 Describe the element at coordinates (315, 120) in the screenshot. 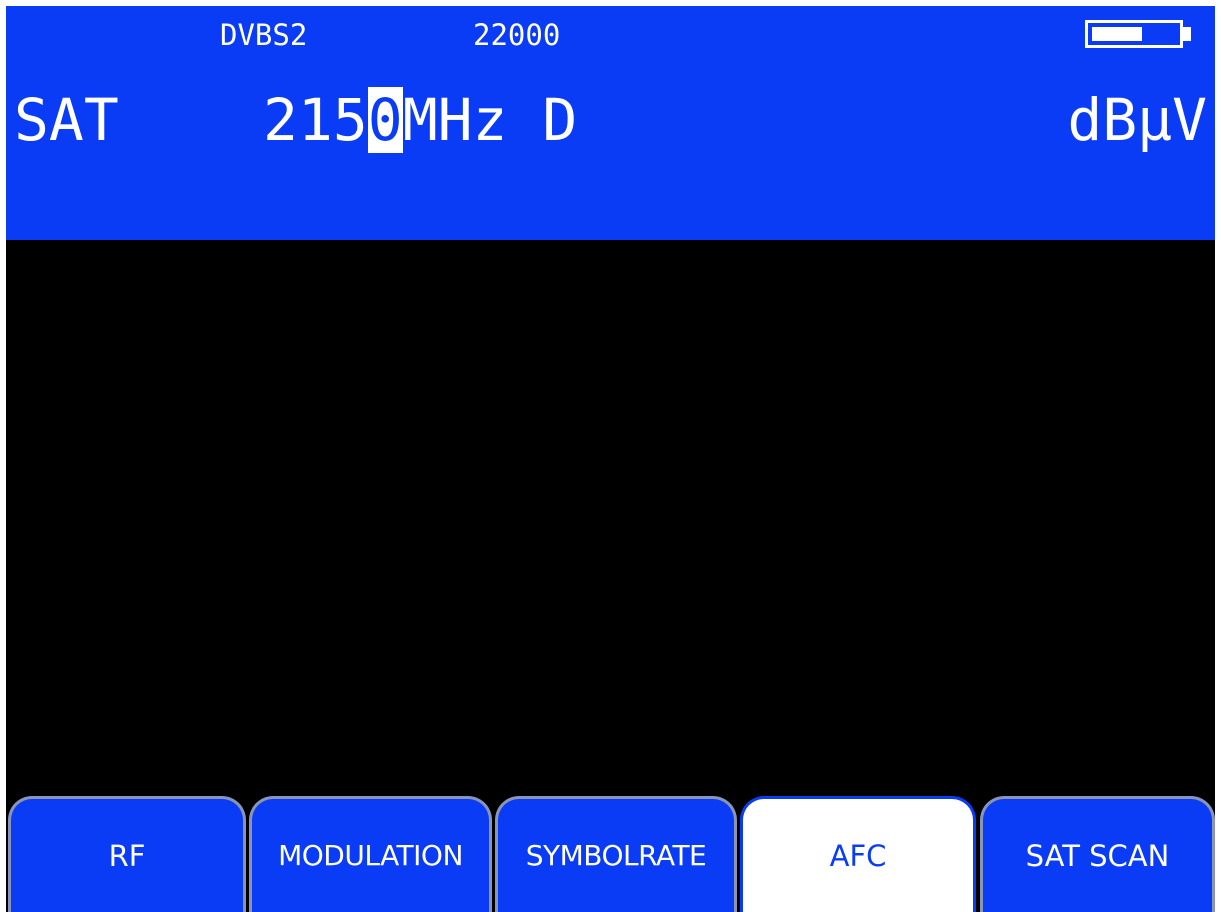

I see `frequency-prefix: 215` at that location.